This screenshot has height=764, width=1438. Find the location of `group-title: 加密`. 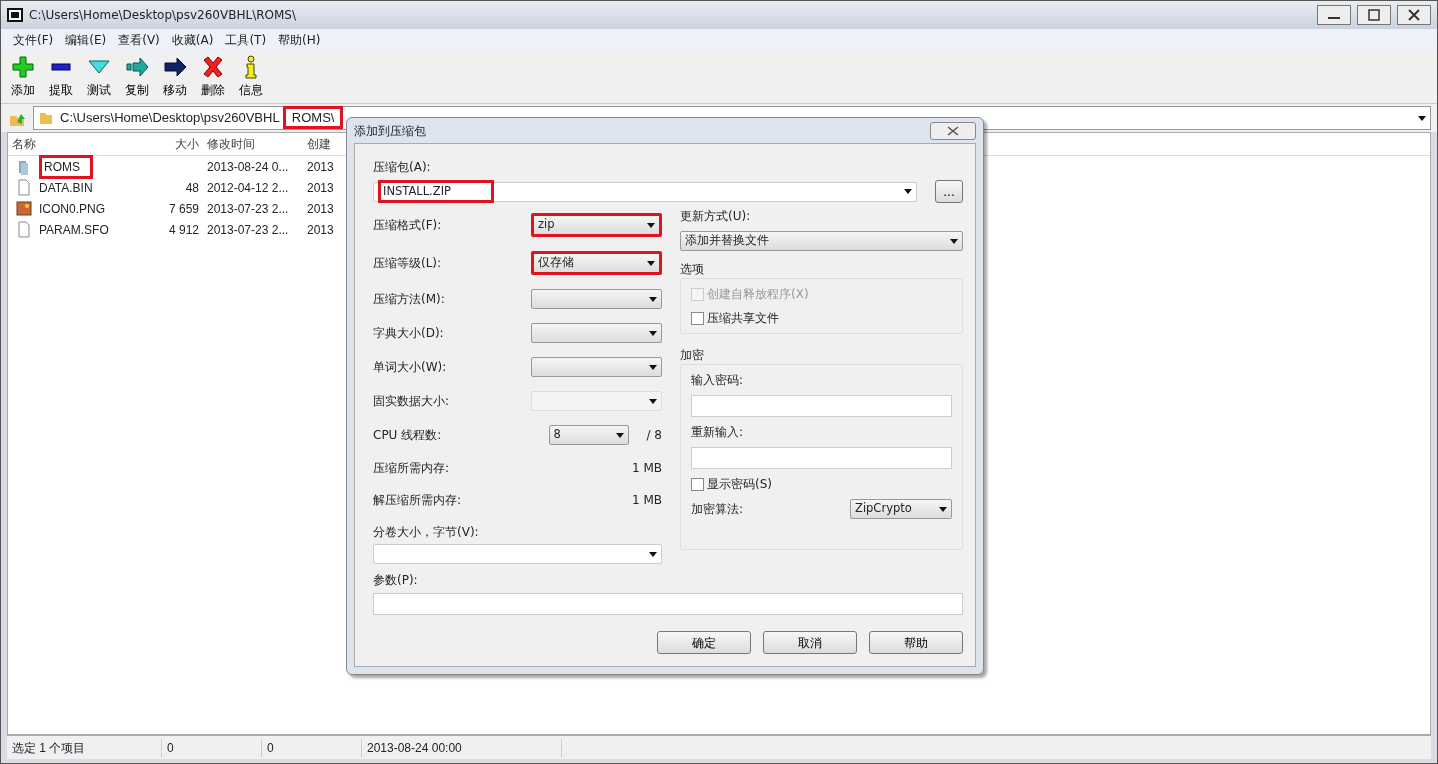

group-title: 加密 is located at coordinates (692, 355).